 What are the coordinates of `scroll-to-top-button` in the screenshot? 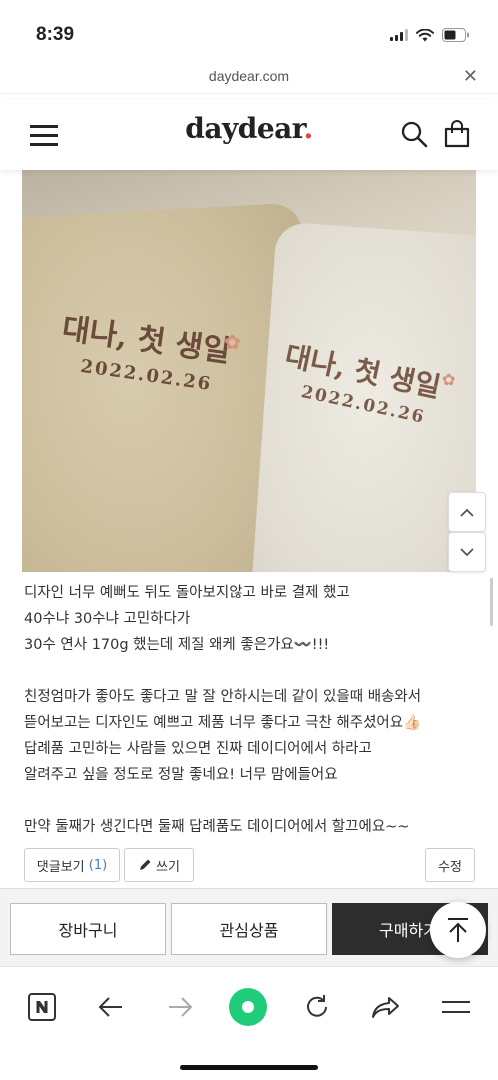 It's located at (458, 930).